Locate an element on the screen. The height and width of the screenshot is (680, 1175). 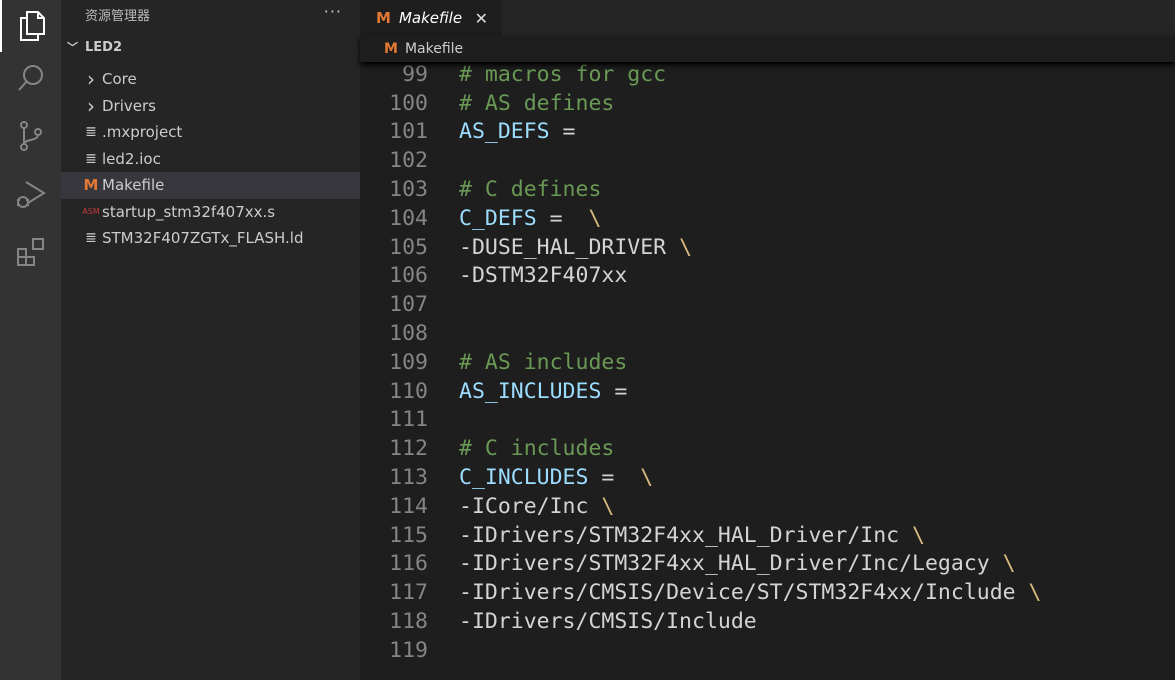
source-control-button is located at coordinates (30, 136).